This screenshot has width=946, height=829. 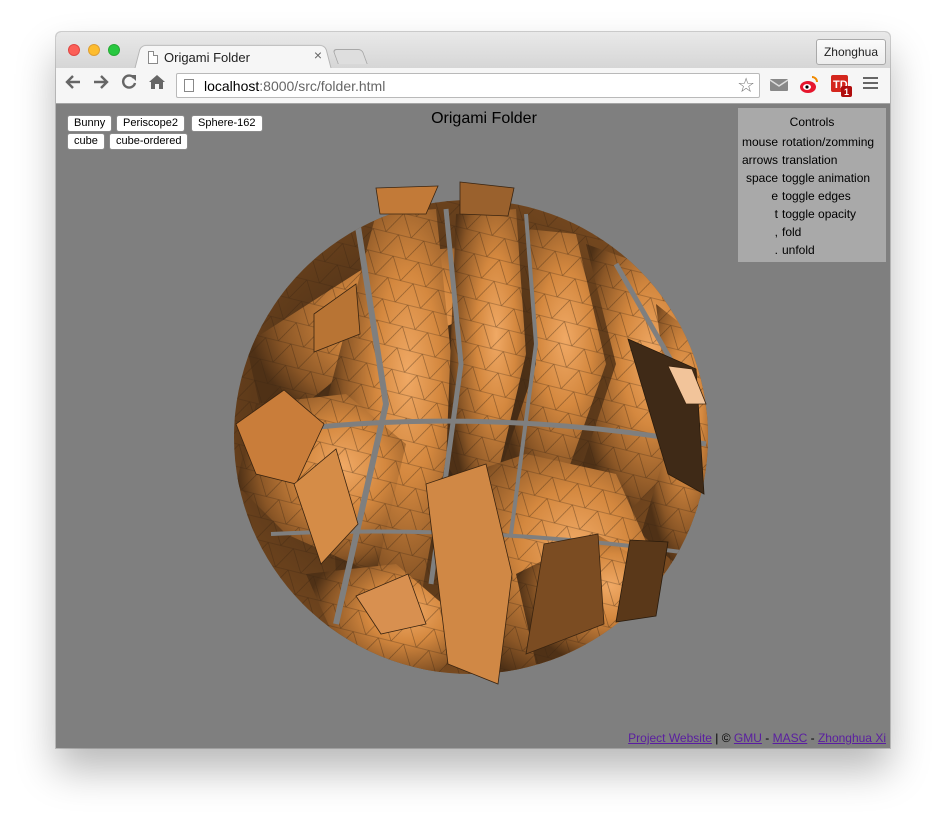 What do you see at coordinates (850, 52) in the screenshot?
I see `profile-button: Zhonghua` at bounding box center [850, 52].